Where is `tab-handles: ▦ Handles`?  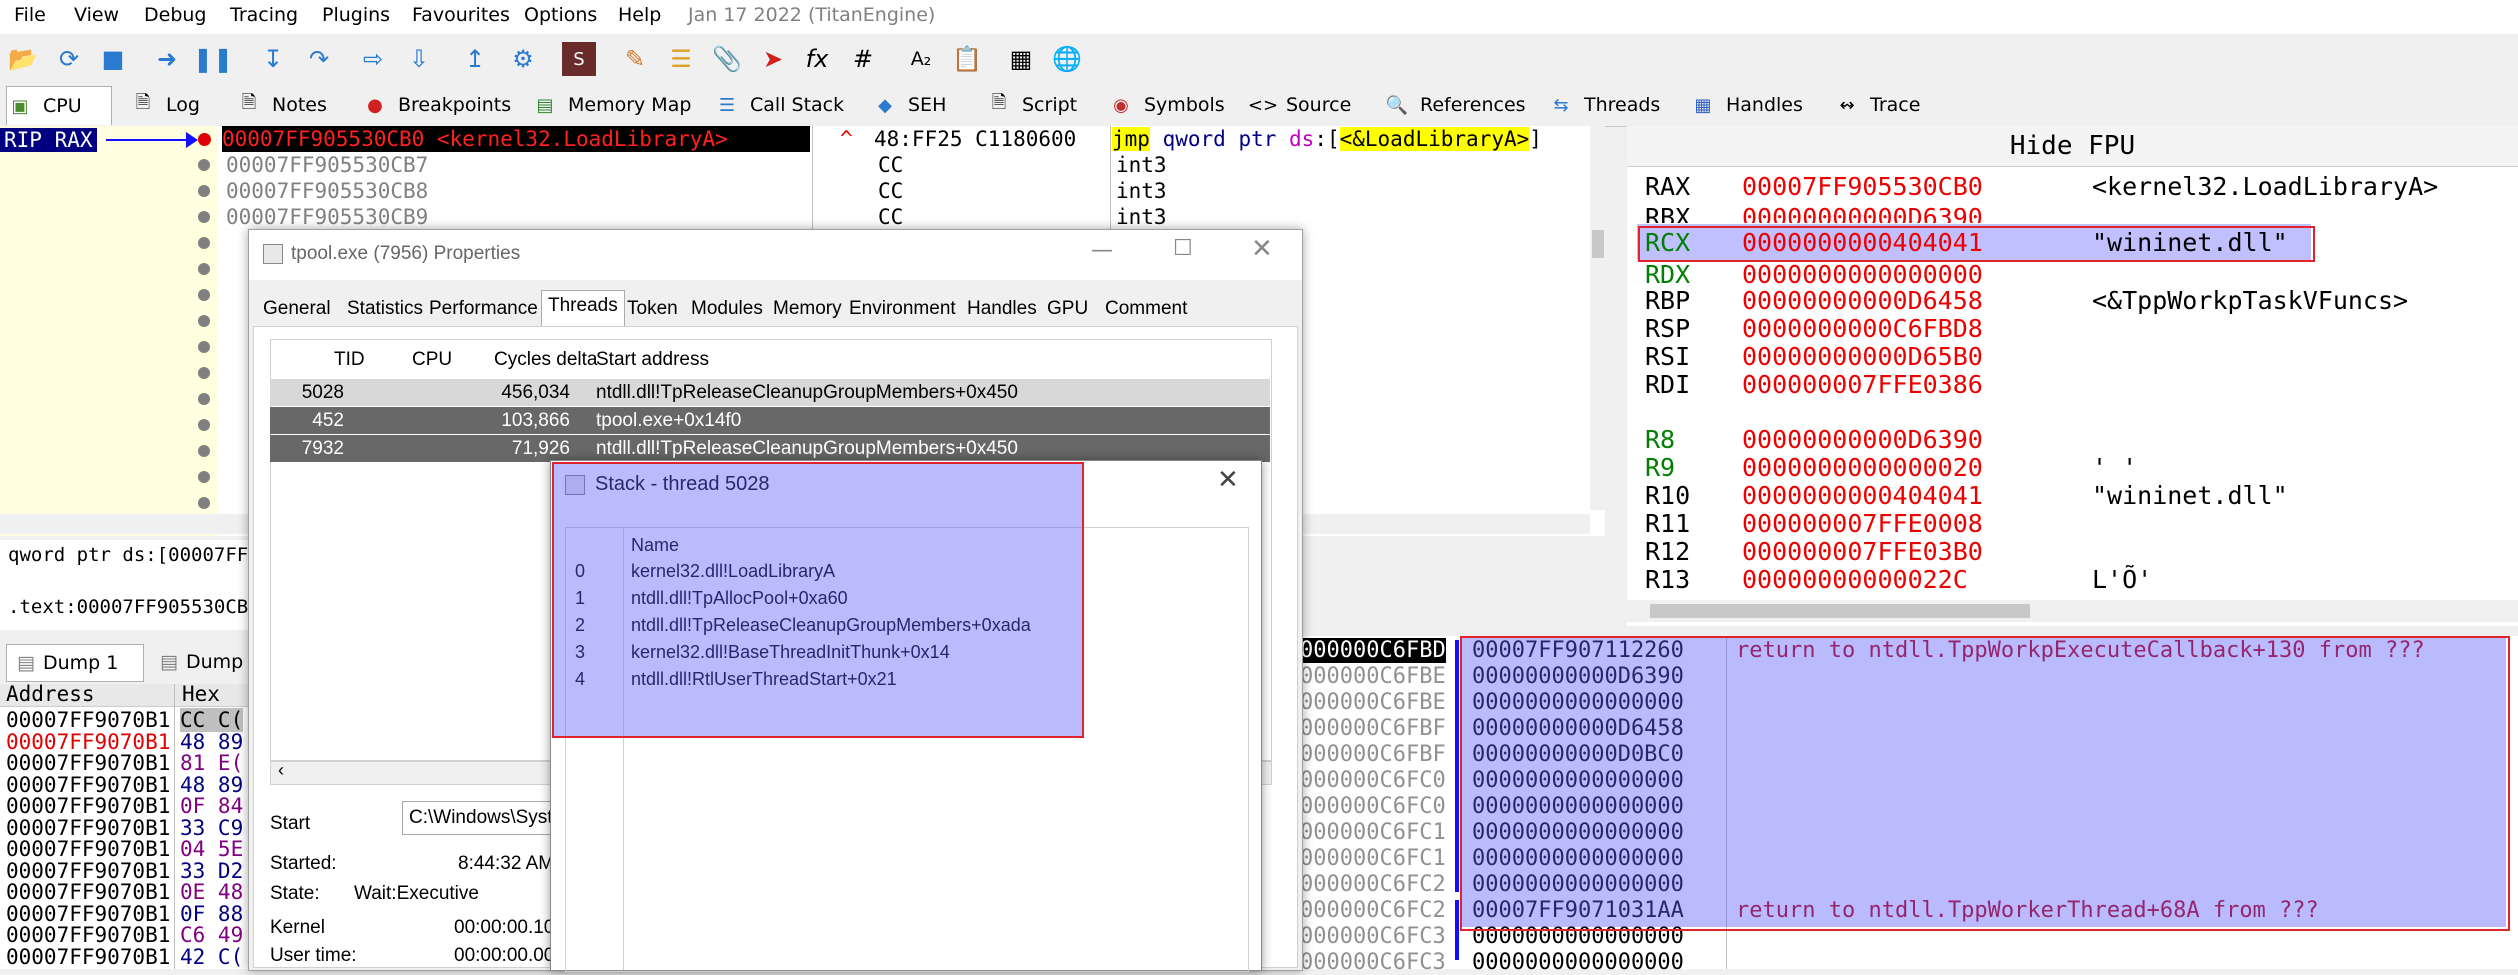
tab-handles: ▦ Handles is located at coordinates (1746, 105).